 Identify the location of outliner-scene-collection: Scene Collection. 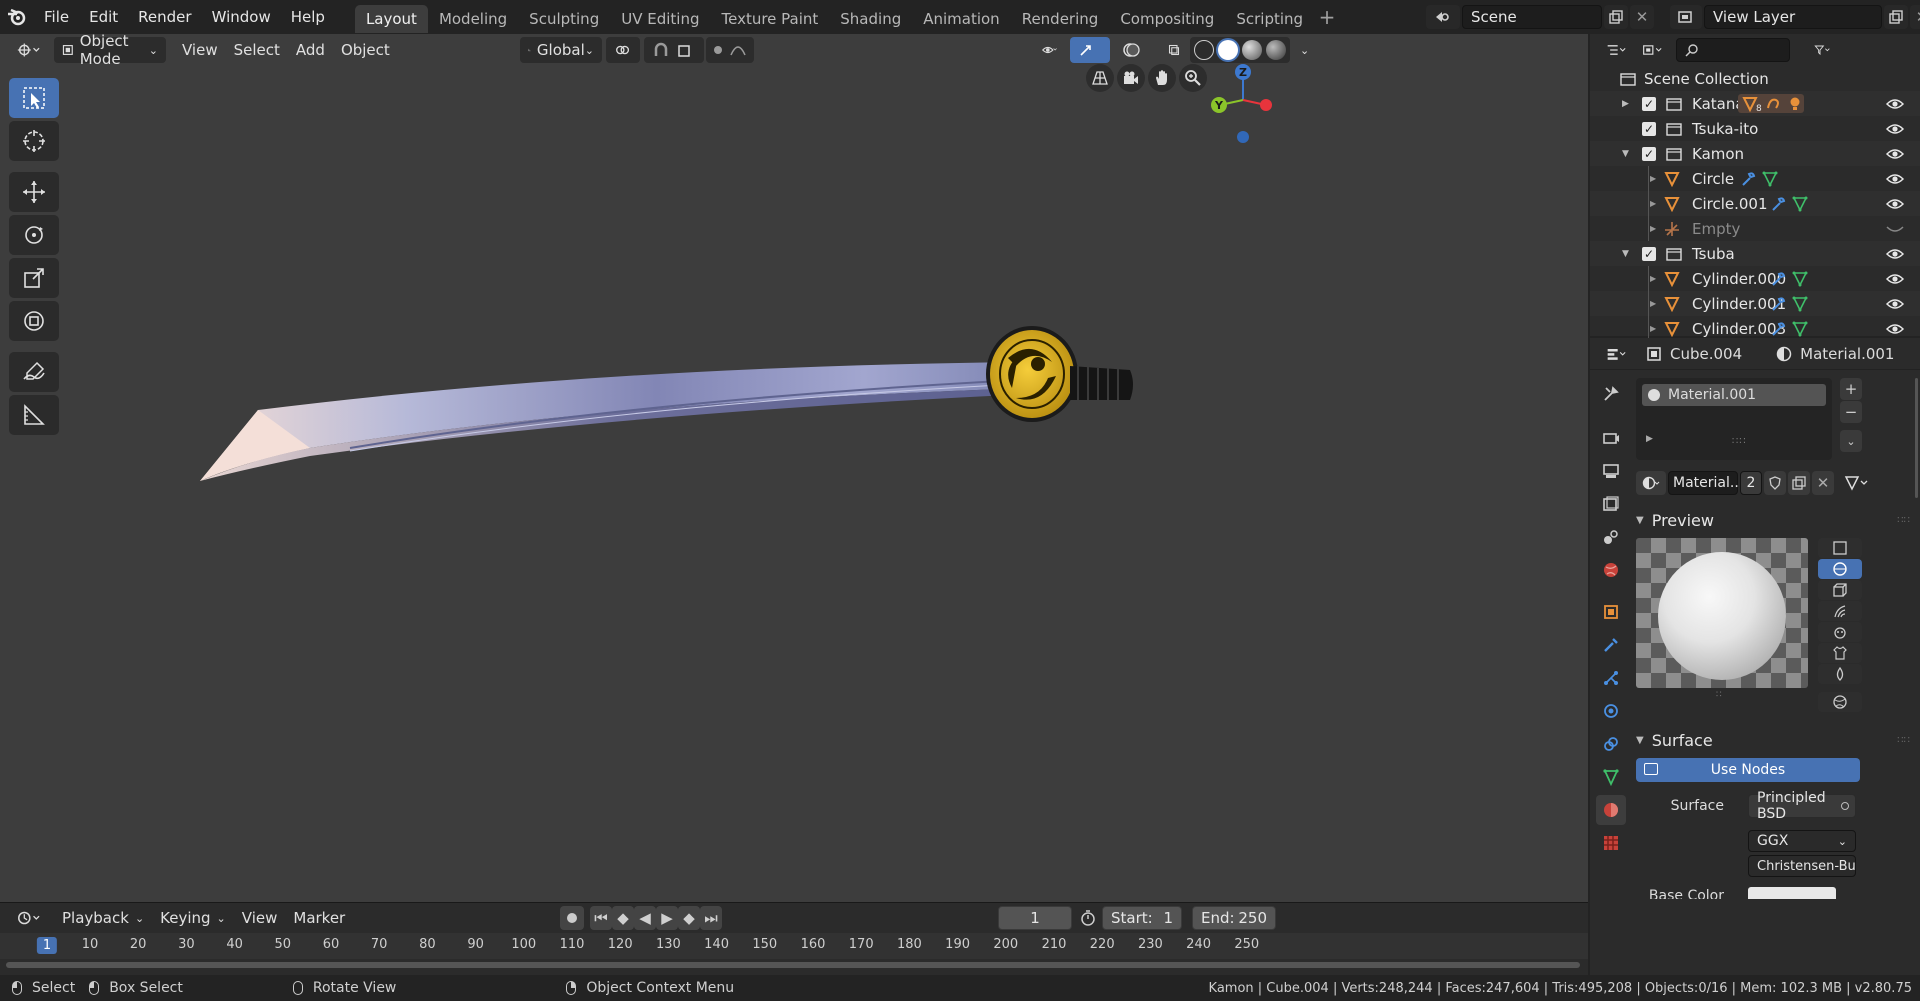
(1755, 78).